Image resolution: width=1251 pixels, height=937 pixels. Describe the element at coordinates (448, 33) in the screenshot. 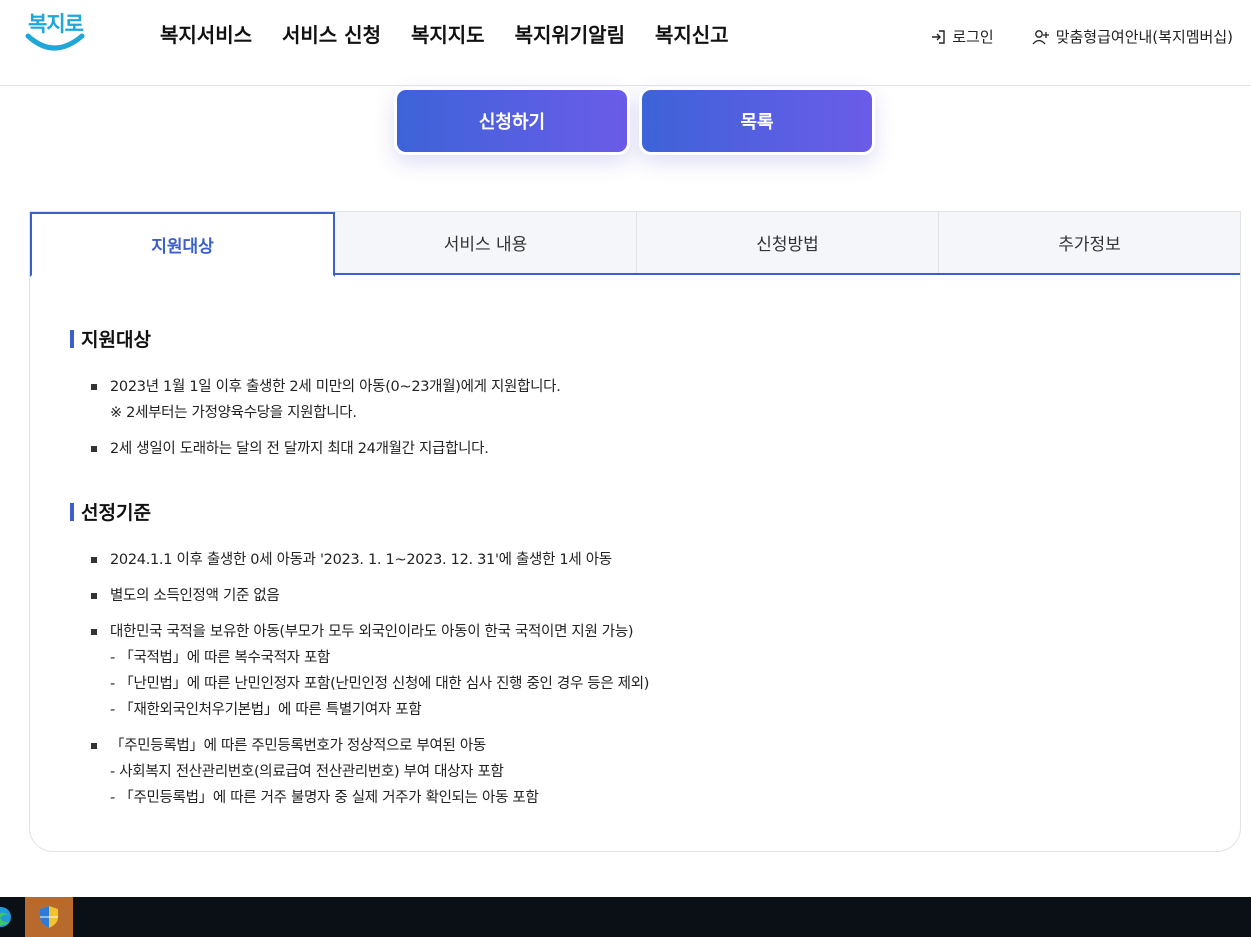

I see `nav-item: 복지지도` at that location.